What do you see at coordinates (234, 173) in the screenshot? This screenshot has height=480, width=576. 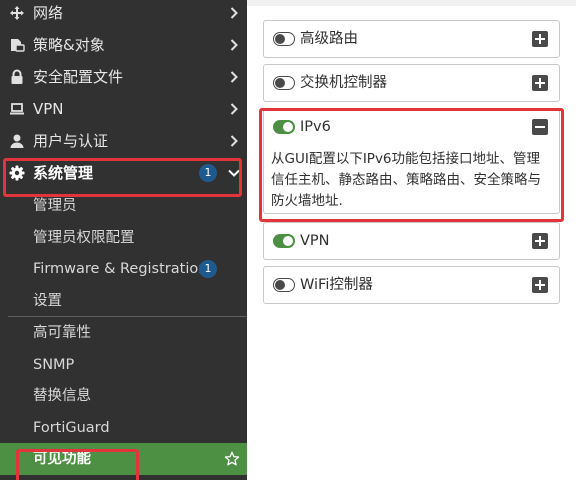 I see `chevron-down-icon` at bounding box center [234, 173].